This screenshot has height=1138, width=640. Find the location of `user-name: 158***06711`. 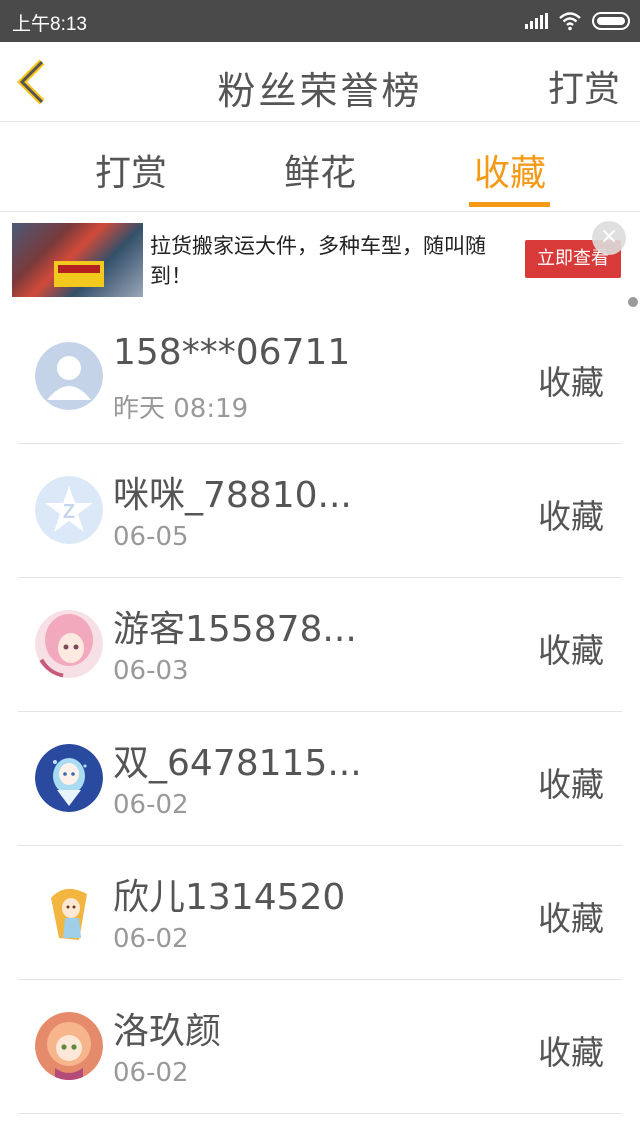

user-name: 158***06711 is located at coordinates (232, 352).